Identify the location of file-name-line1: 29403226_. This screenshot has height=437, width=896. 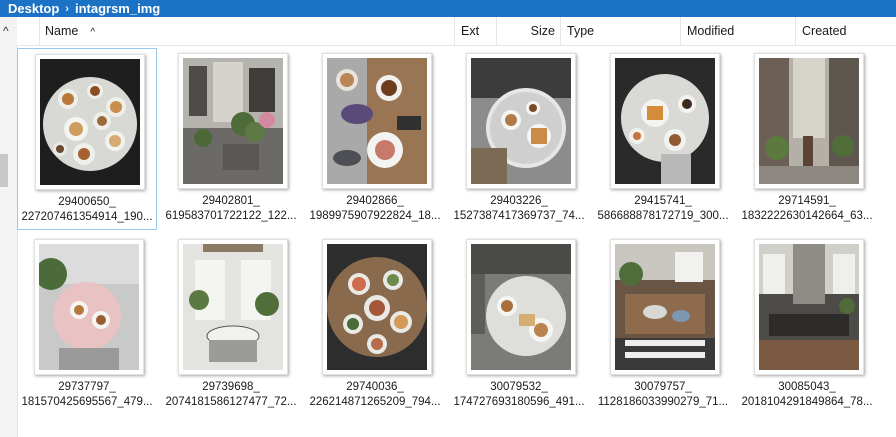
(519, 201).